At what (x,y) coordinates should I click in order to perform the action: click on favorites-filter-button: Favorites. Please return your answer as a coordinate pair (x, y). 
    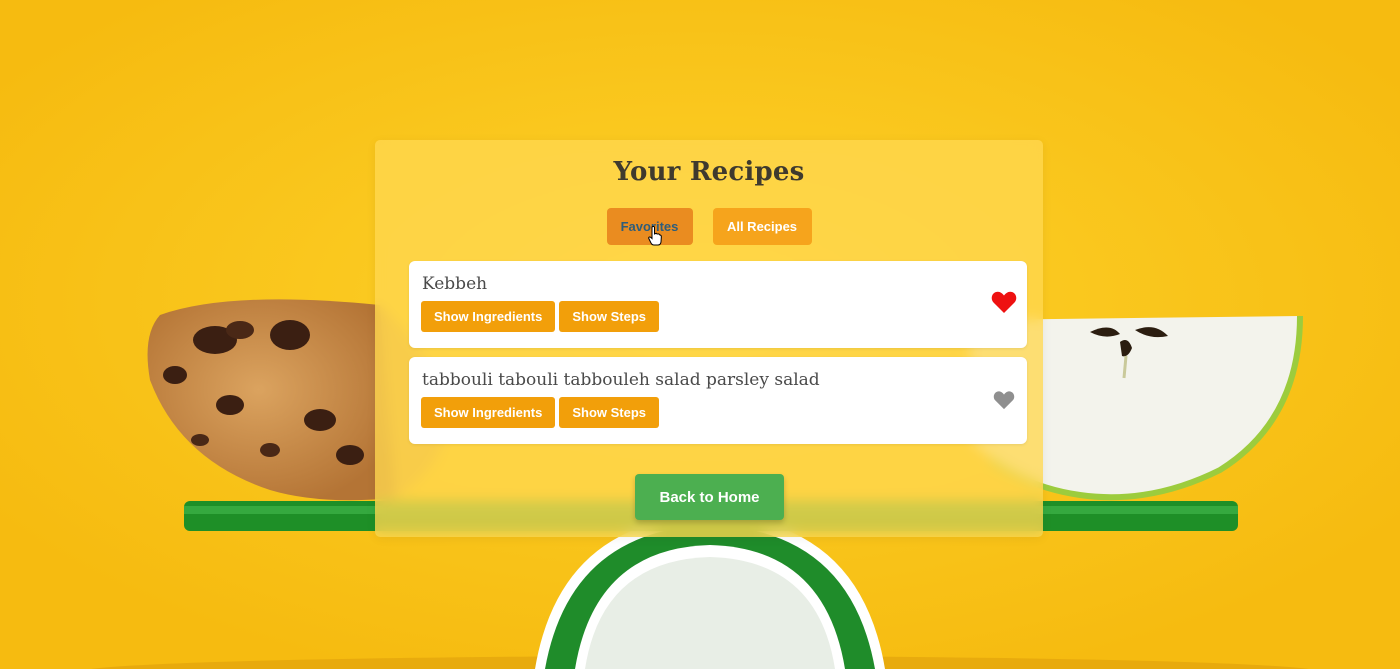
    Looking at the image, I should click on (649, 226).